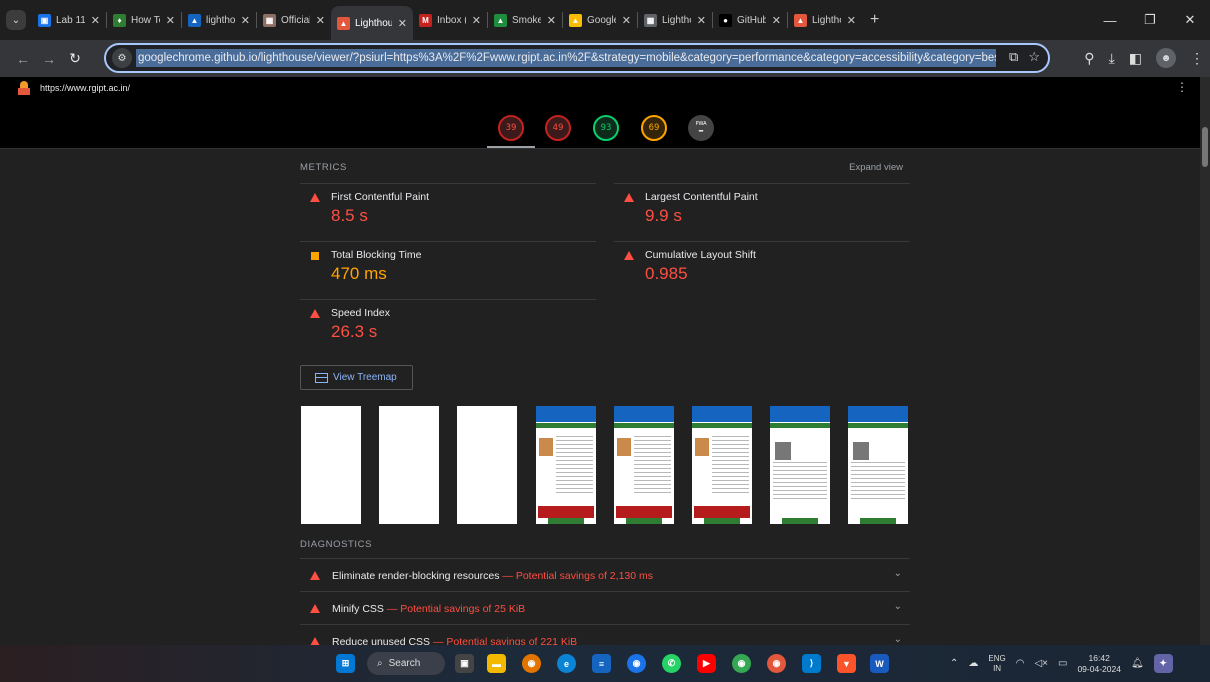 This screenshot has width=1210, height=682. What do you see at coordinates (75, 58) in the screenshot?
I see `reload-icon: ↻` at bounding box center [75, 58].